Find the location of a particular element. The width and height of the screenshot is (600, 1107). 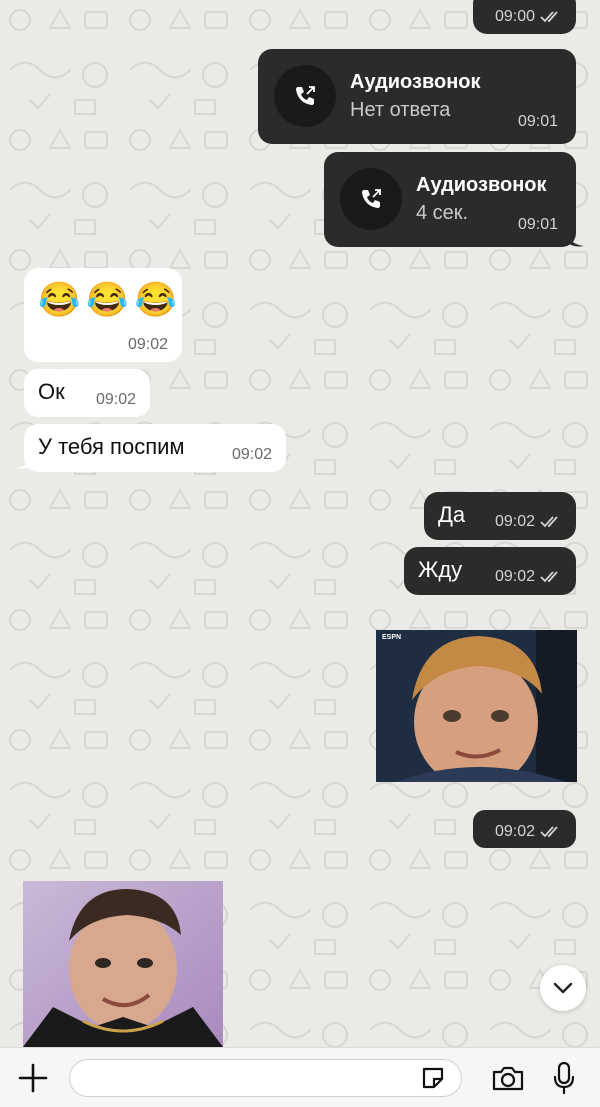

call-status: Нет ответа is located at coordinates (400, 110).